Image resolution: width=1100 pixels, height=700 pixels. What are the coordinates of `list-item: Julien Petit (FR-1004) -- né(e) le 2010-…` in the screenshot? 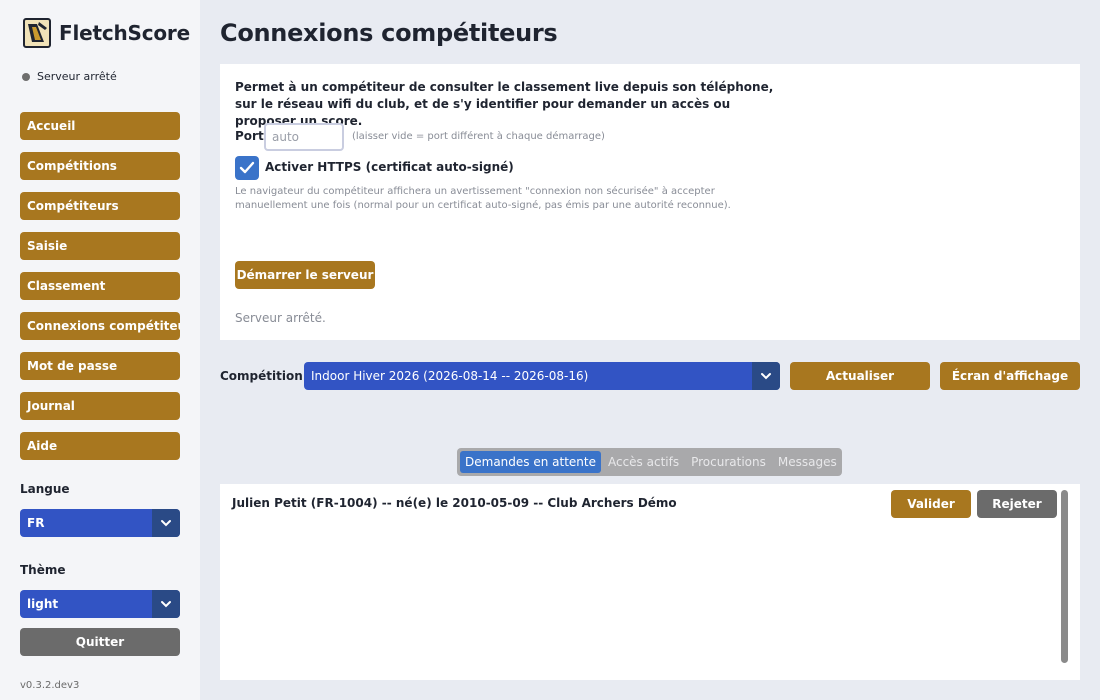 It's located at (454, 503).